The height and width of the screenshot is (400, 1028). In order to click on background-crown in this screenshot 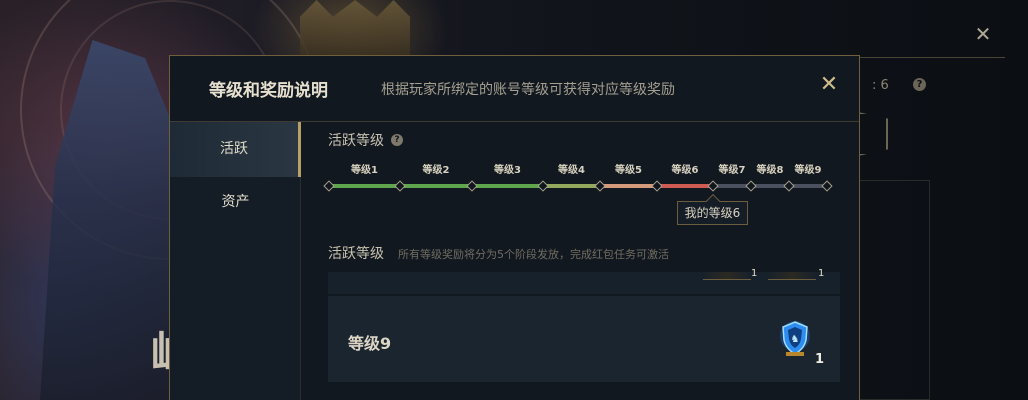, I will do `click(355, 28)`.